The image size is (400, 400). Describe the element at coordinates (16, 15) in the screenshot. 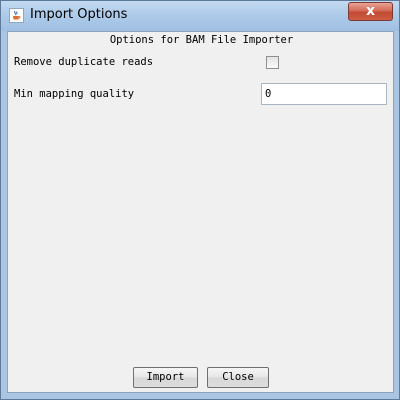

I see `java-cup-icon` at that location.